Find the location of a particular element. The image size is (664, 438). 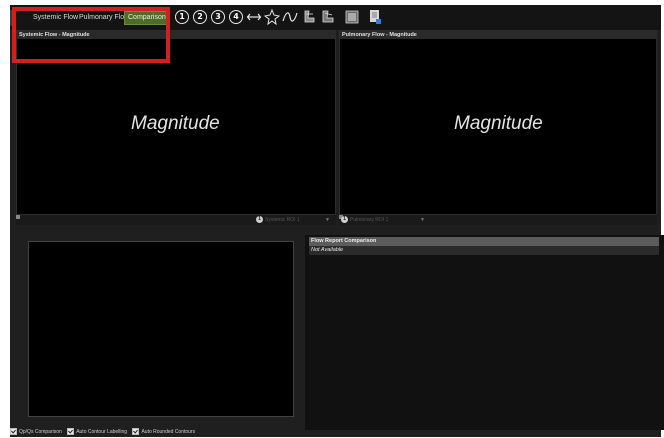

pulmonary-viewport-title: Pulmonary Flow - Magnitude is located at coordinates (498, 35).